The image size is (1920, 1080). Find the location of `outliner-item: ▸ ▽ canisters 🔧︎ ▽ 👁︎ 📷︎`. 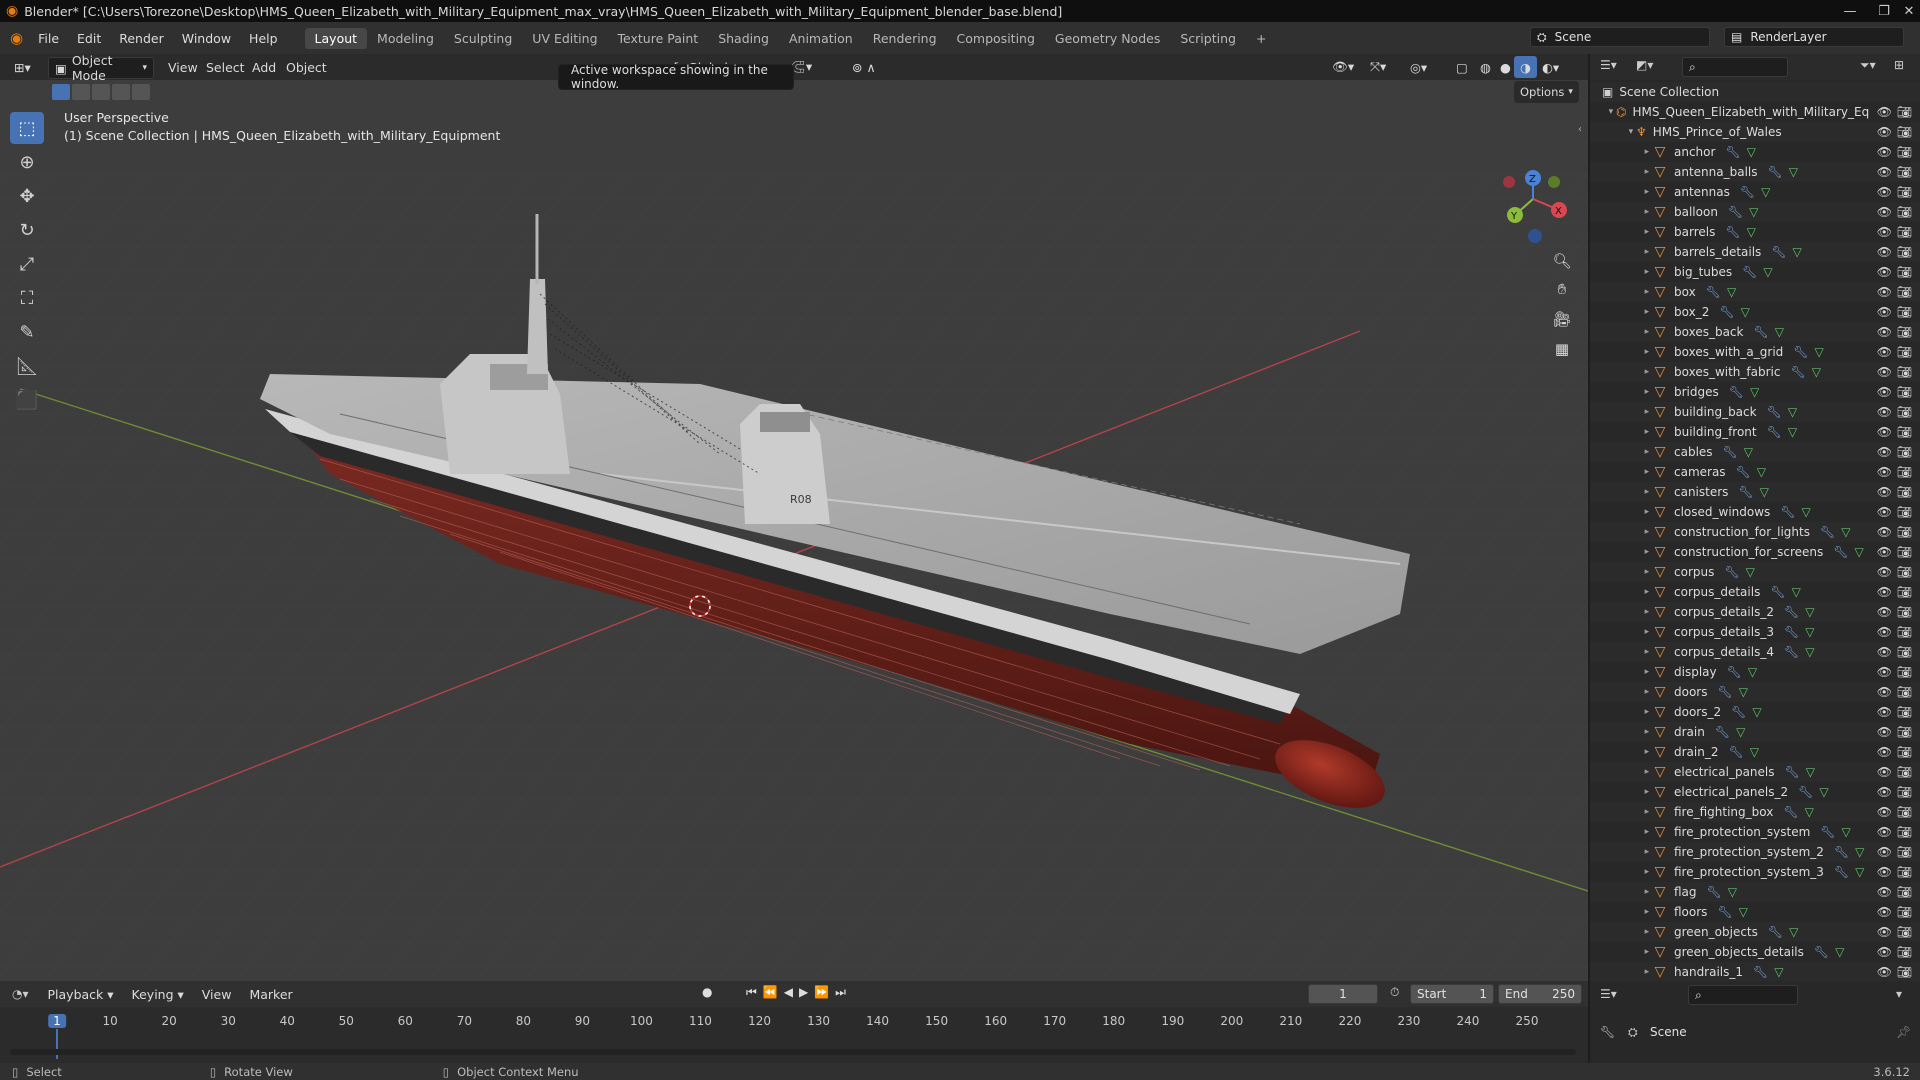

outliner-item: ▸ ▽ canisters 🔧︎ ▽ 👁︎ 📷︎ is located at coordinates (1755, 492).